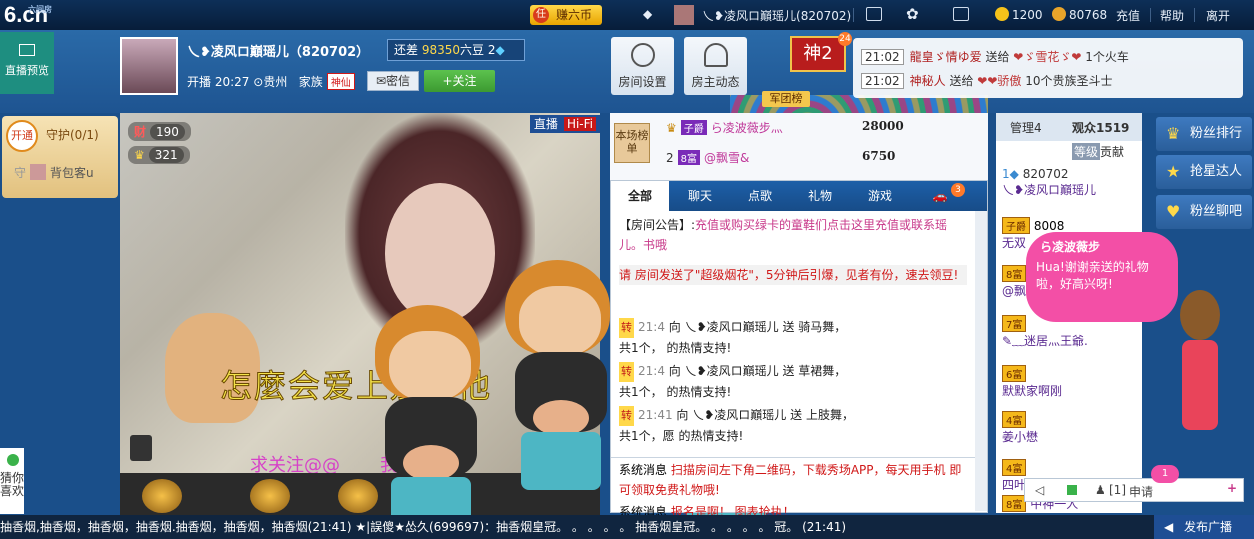  Describe the element at coordinates (1039, 490) in the screenshot. I see `volume-icon: ◁` at that location.